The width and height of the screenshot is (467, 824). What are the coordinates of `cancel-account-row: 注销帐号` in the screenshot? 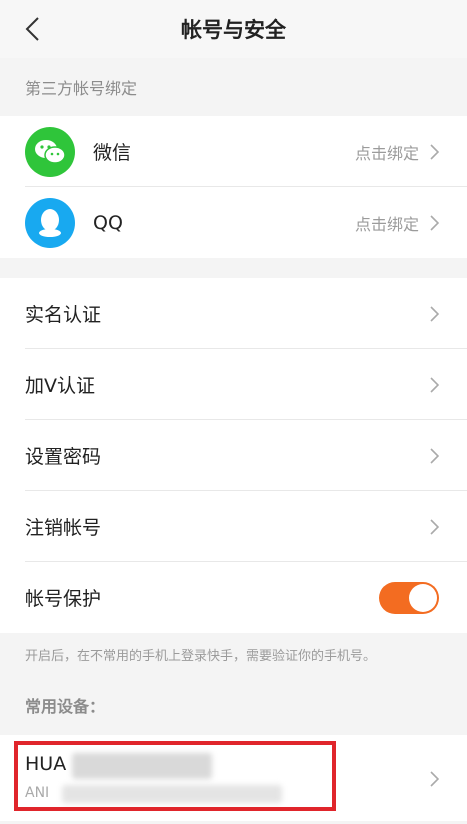 It's located at (233, 526).